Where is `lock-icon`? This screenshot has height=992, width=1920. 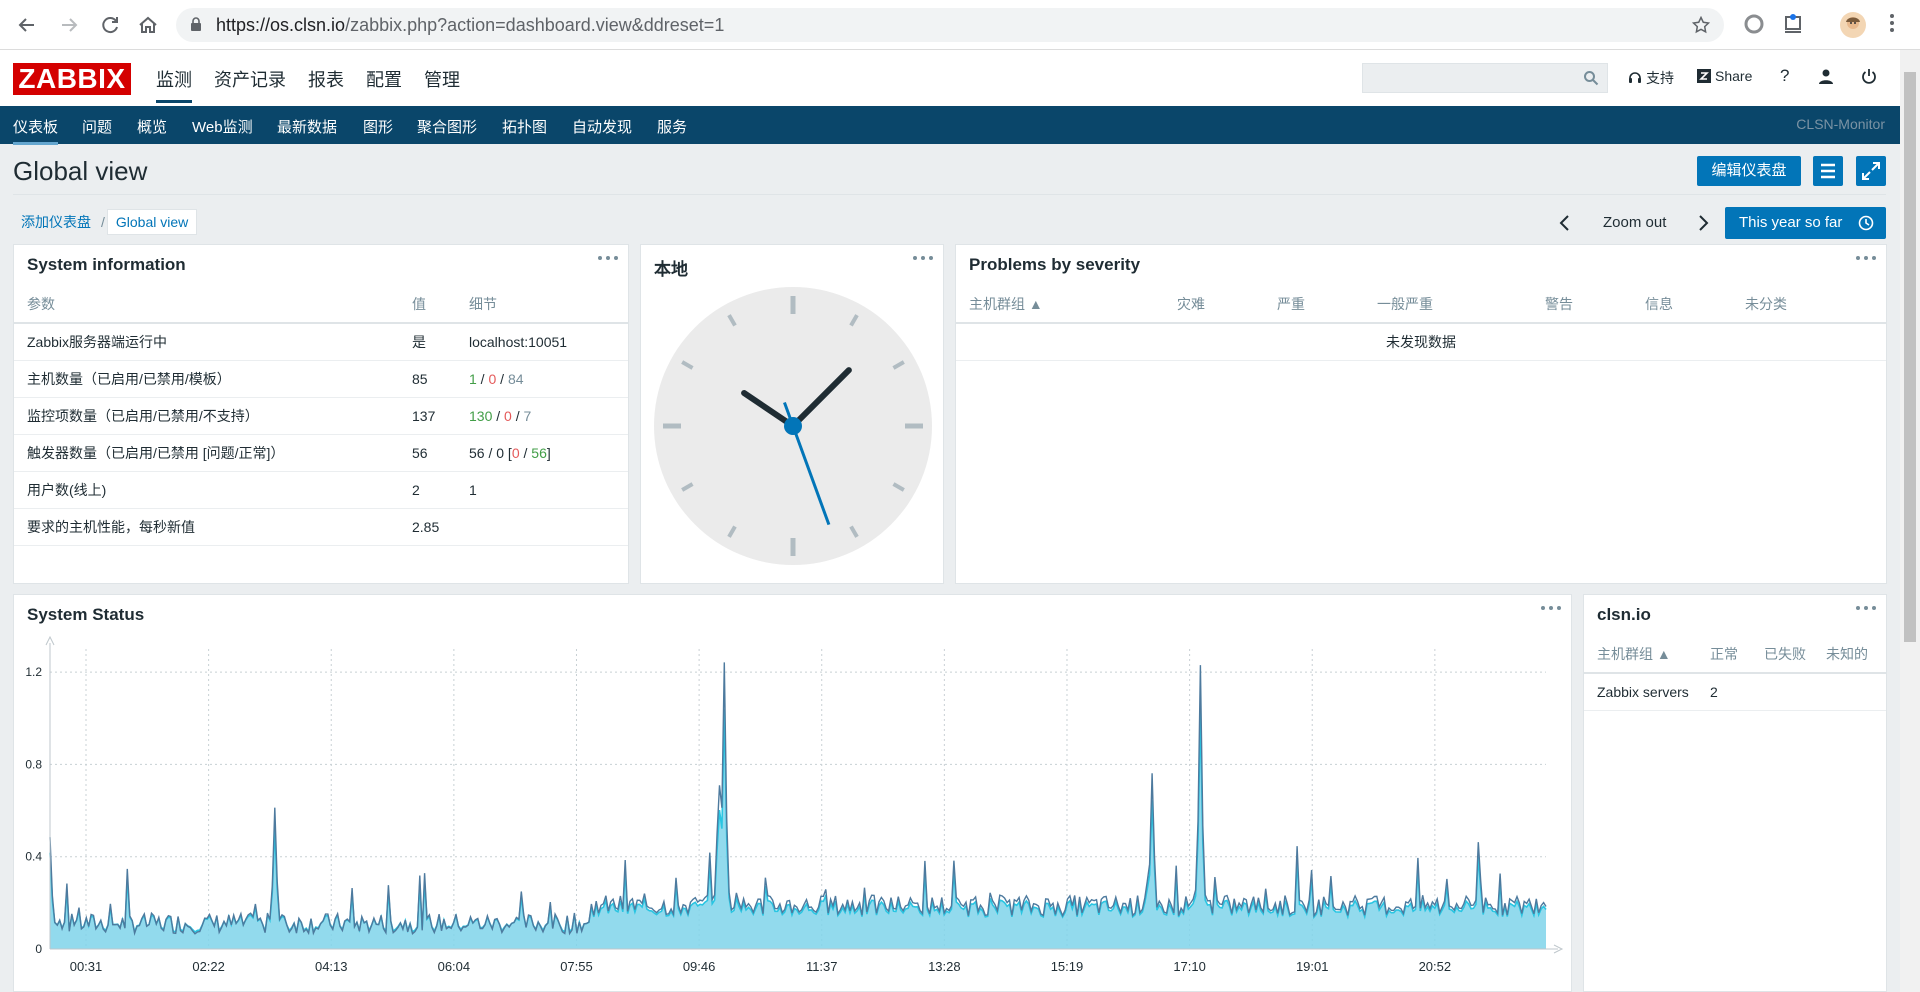
lock-icon is located at coordinates (196, 24).